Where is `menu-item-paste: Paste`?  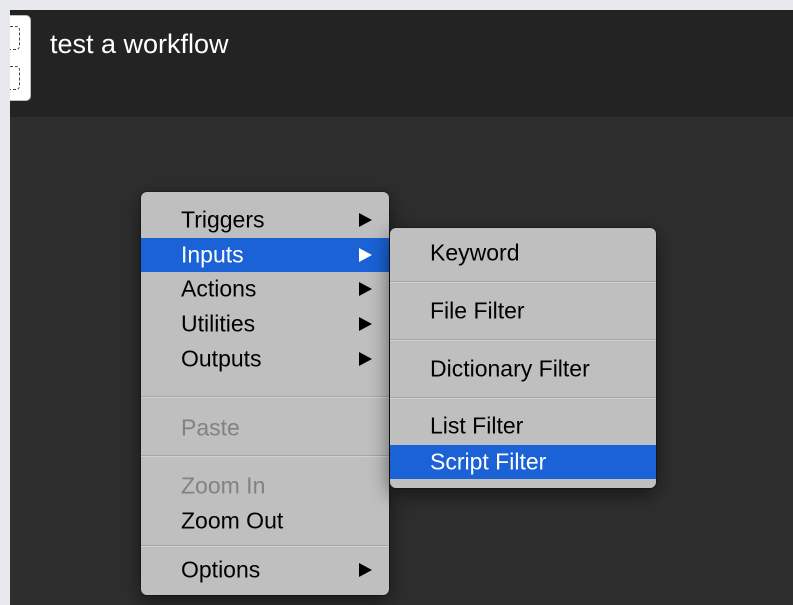 menu-item-paste: Paste is located at coordinates (265, 428).